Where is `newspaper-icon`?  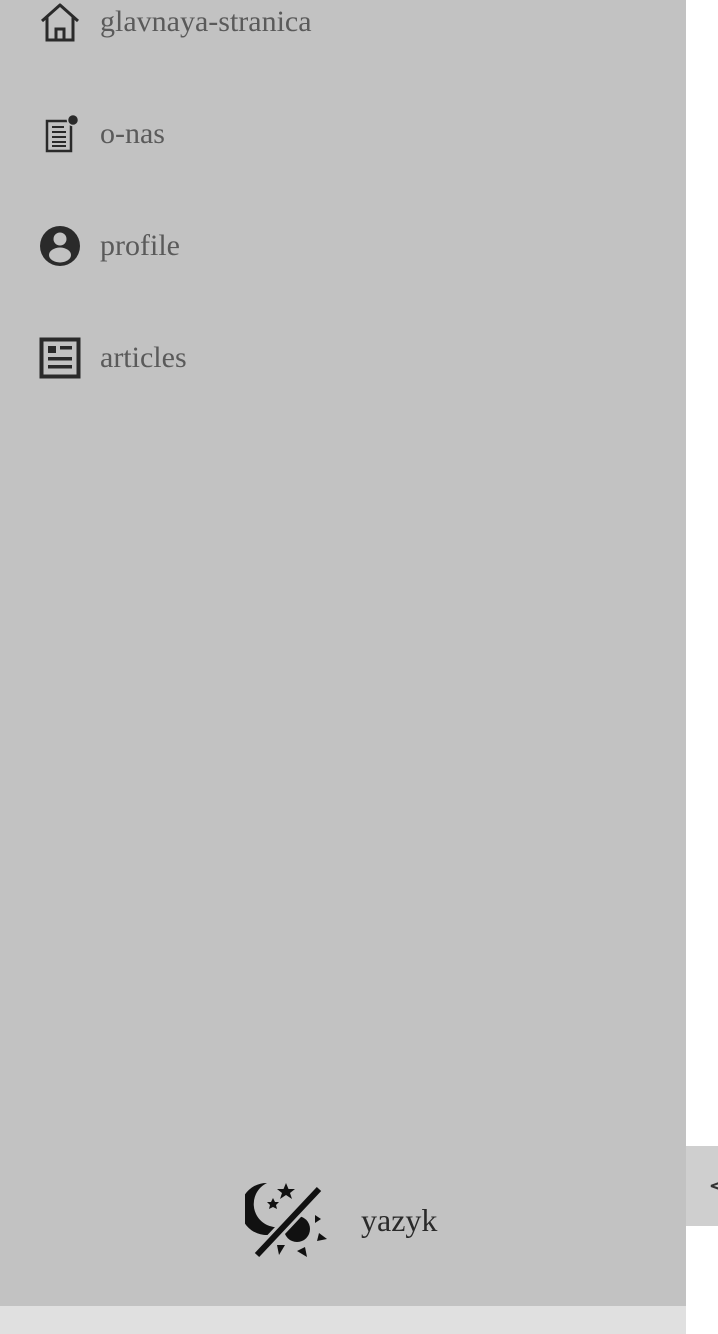
newspaper-icon is located at coordinates (60, 358).